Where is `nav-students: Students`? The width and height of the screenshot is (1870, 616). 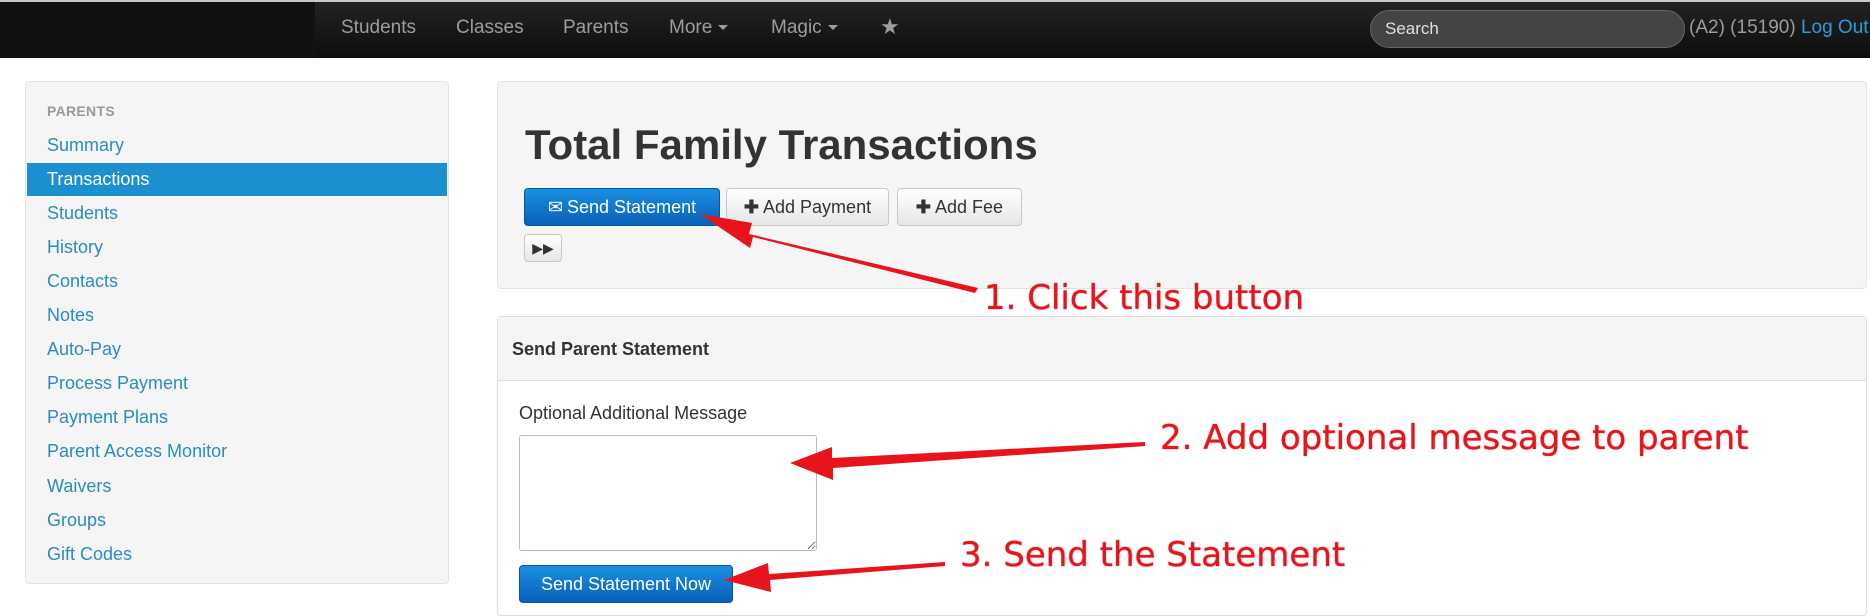
nav-students: Students is located at coordinates (378, 28).